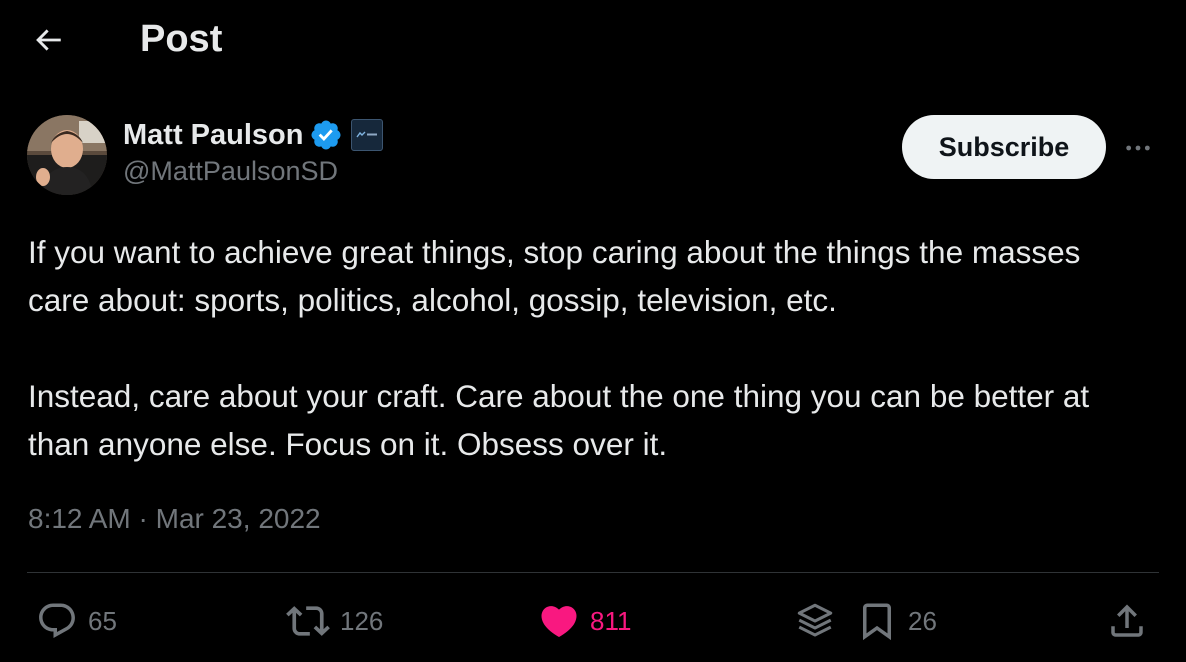 The image size is (1186, 662). I want to click on back-button, so click(48, 40).